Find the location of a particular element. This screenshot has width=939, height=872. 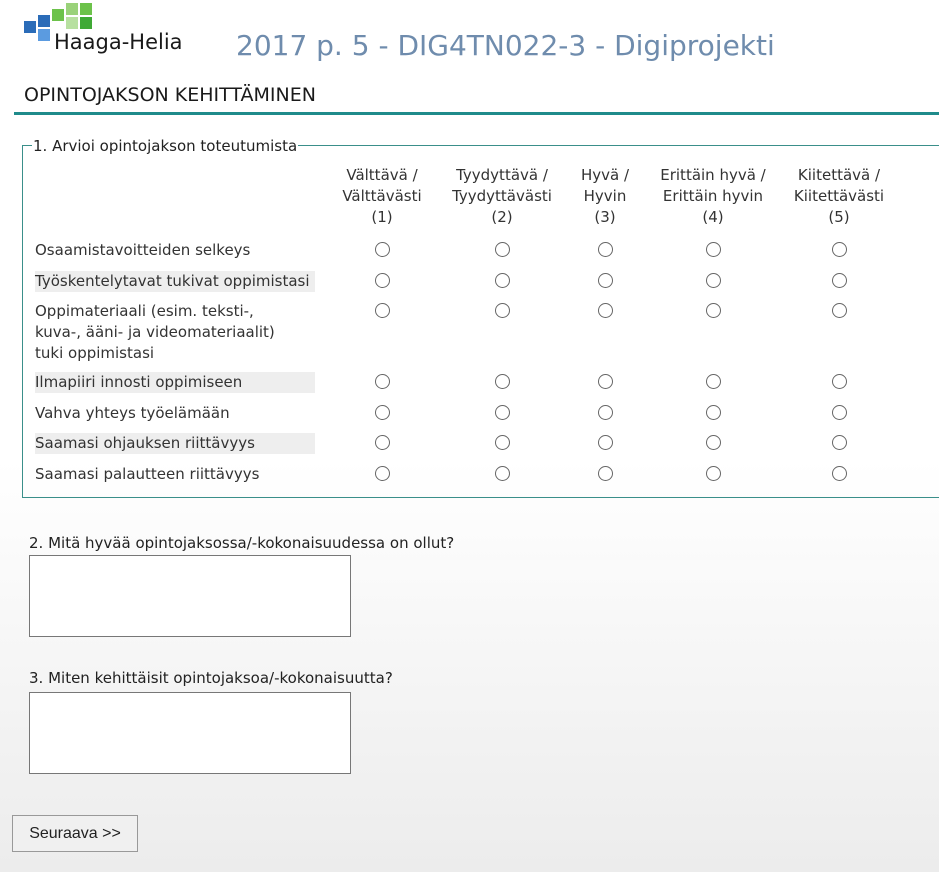

rating-column-header-line: Välttävästi is located at coordinates (382, 196).